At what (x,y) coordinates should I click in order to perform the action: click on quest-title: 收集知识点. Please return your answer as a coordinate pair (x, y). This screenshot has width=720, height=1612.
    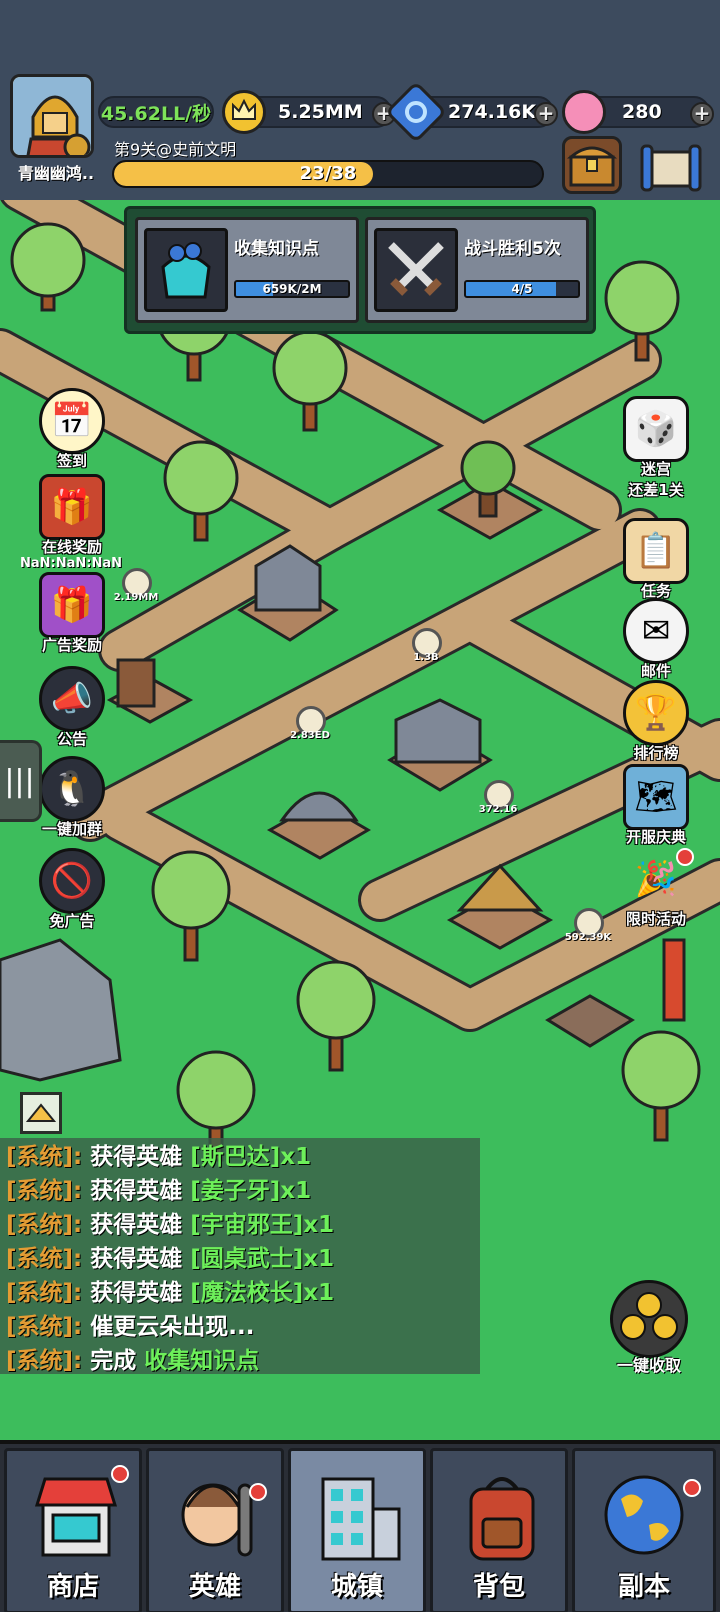
    Looking at the image, I should click on (276, 249).